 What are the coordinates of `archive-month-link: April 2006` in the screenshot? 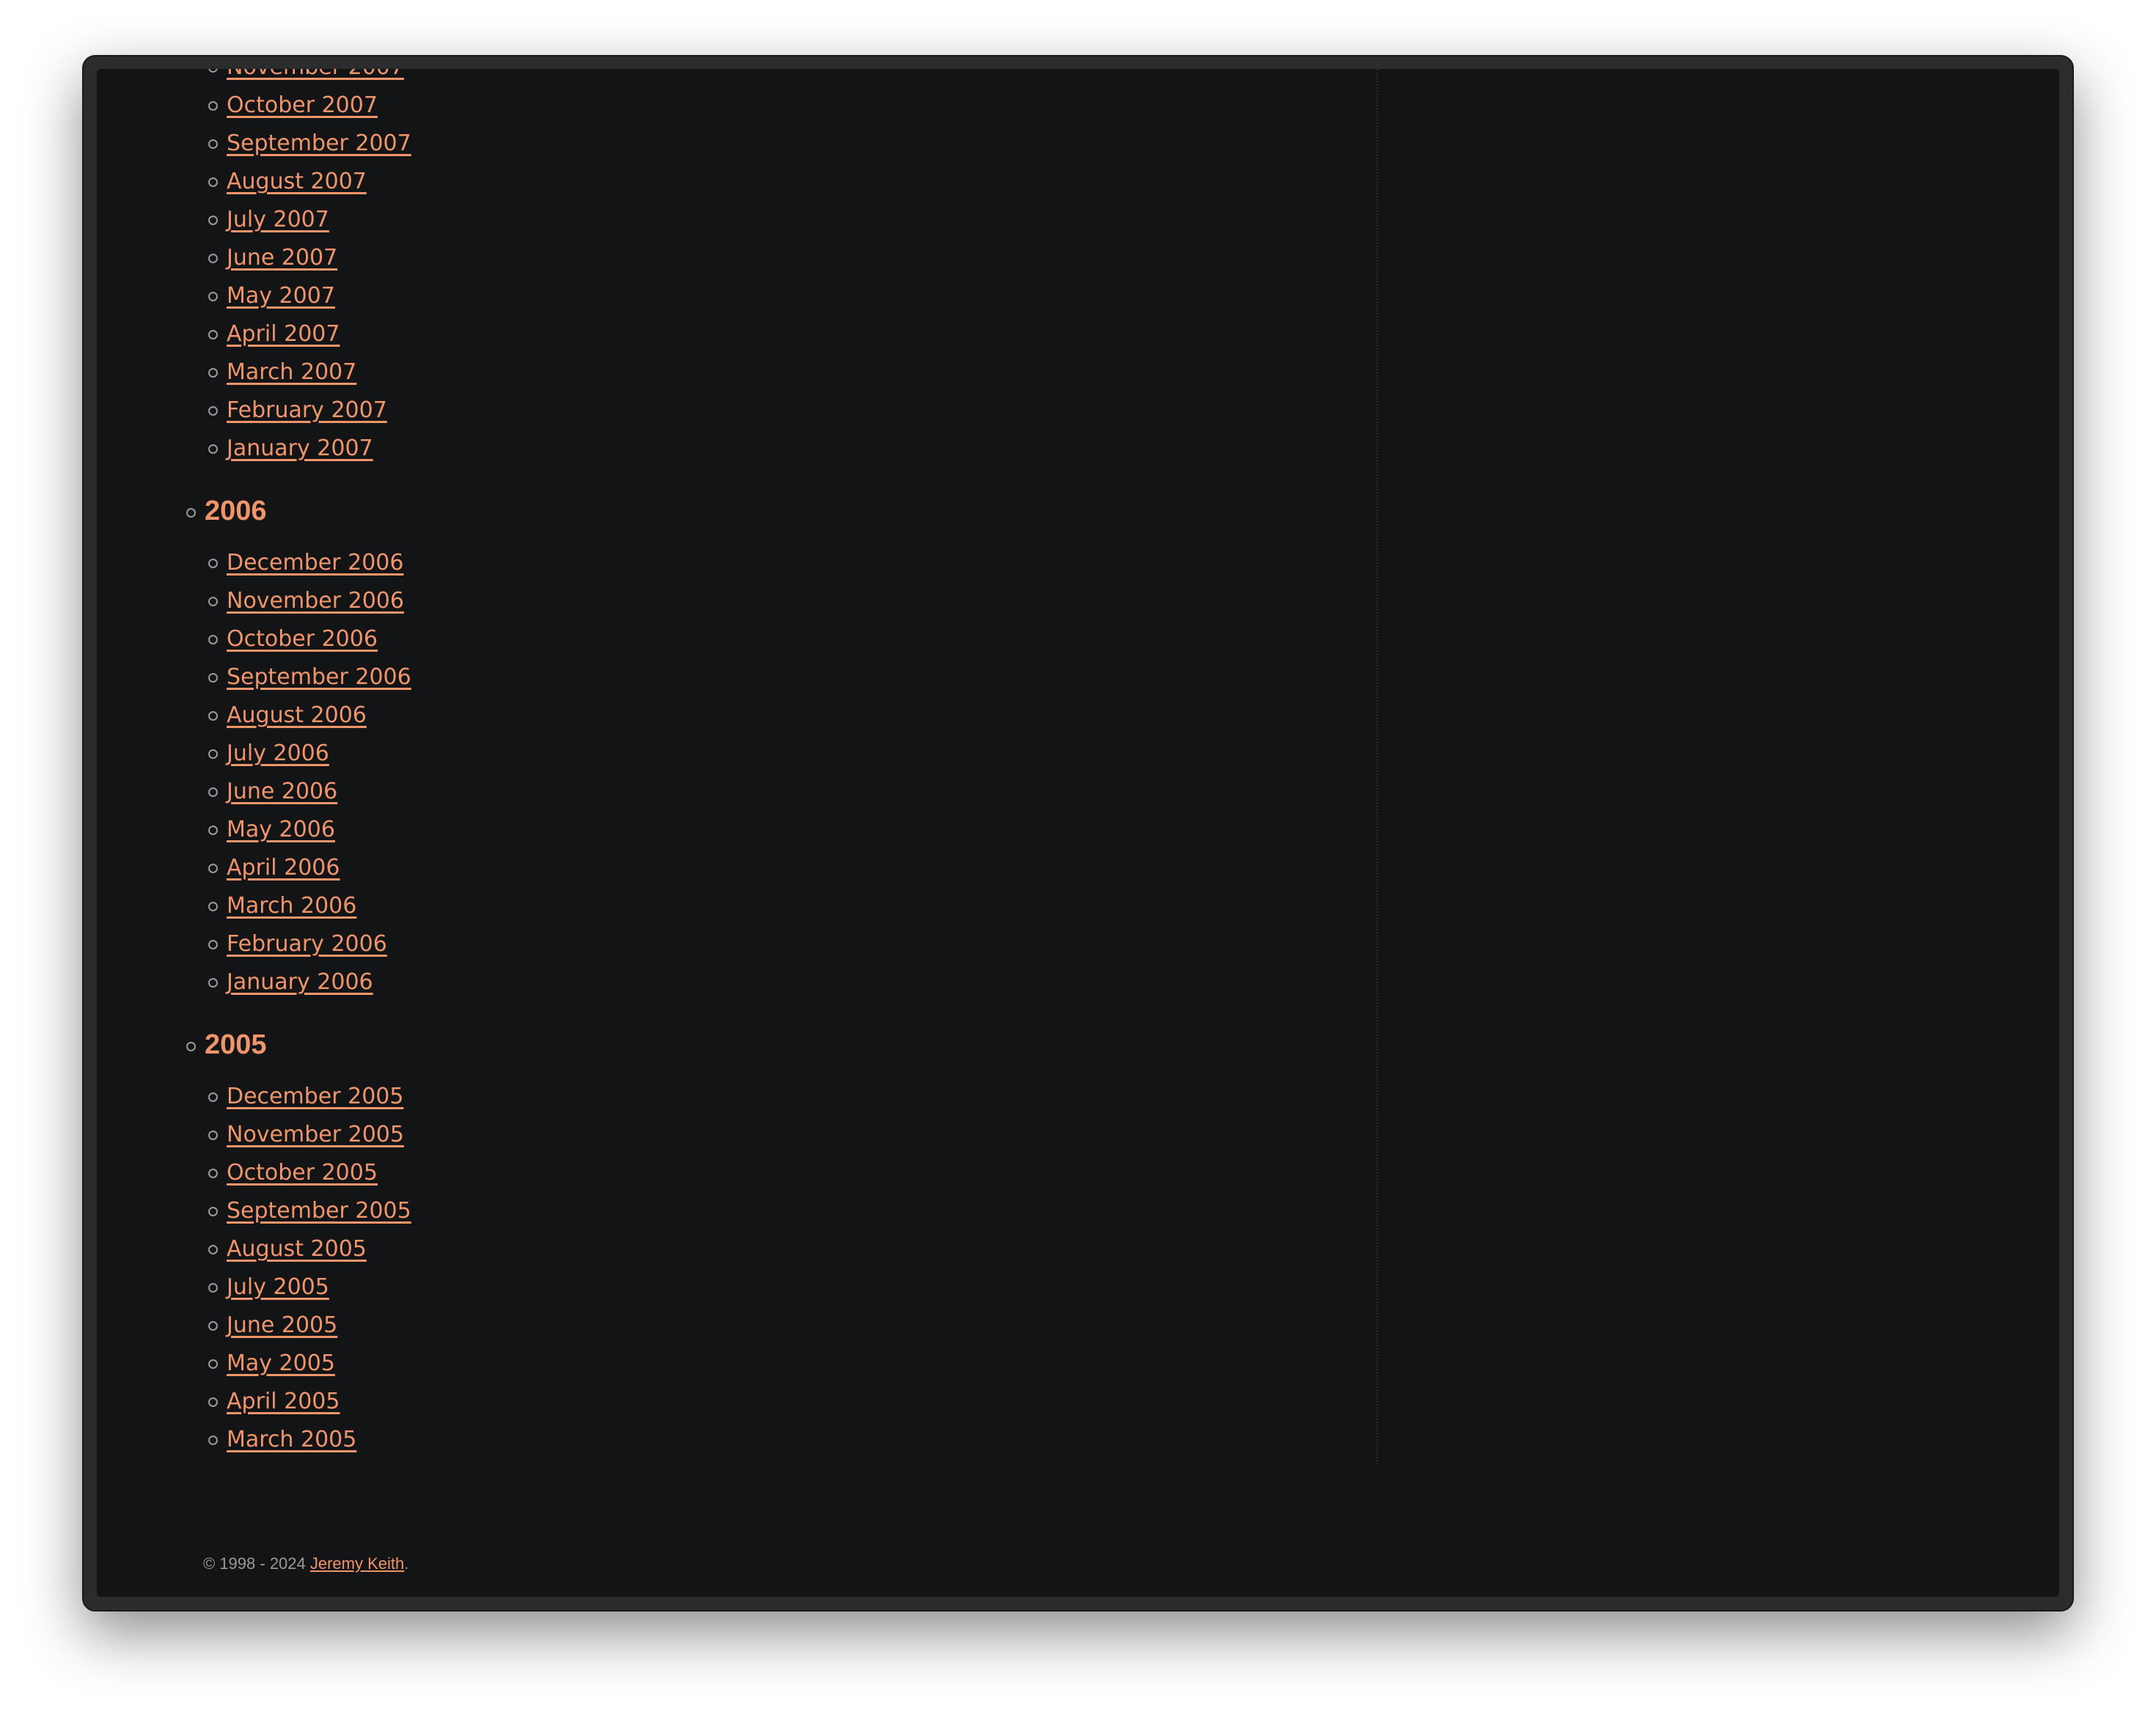 It's located at (283, 868).